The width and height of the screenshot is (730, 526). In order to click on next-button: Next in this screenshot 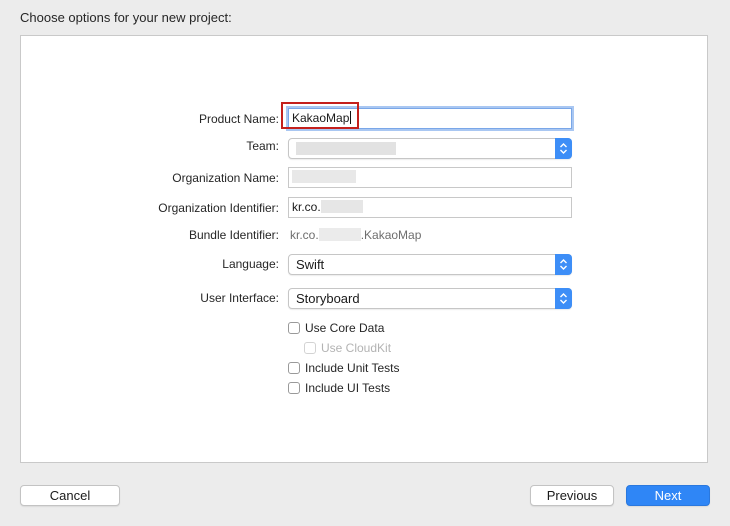, I will do `click(668, 495)`.